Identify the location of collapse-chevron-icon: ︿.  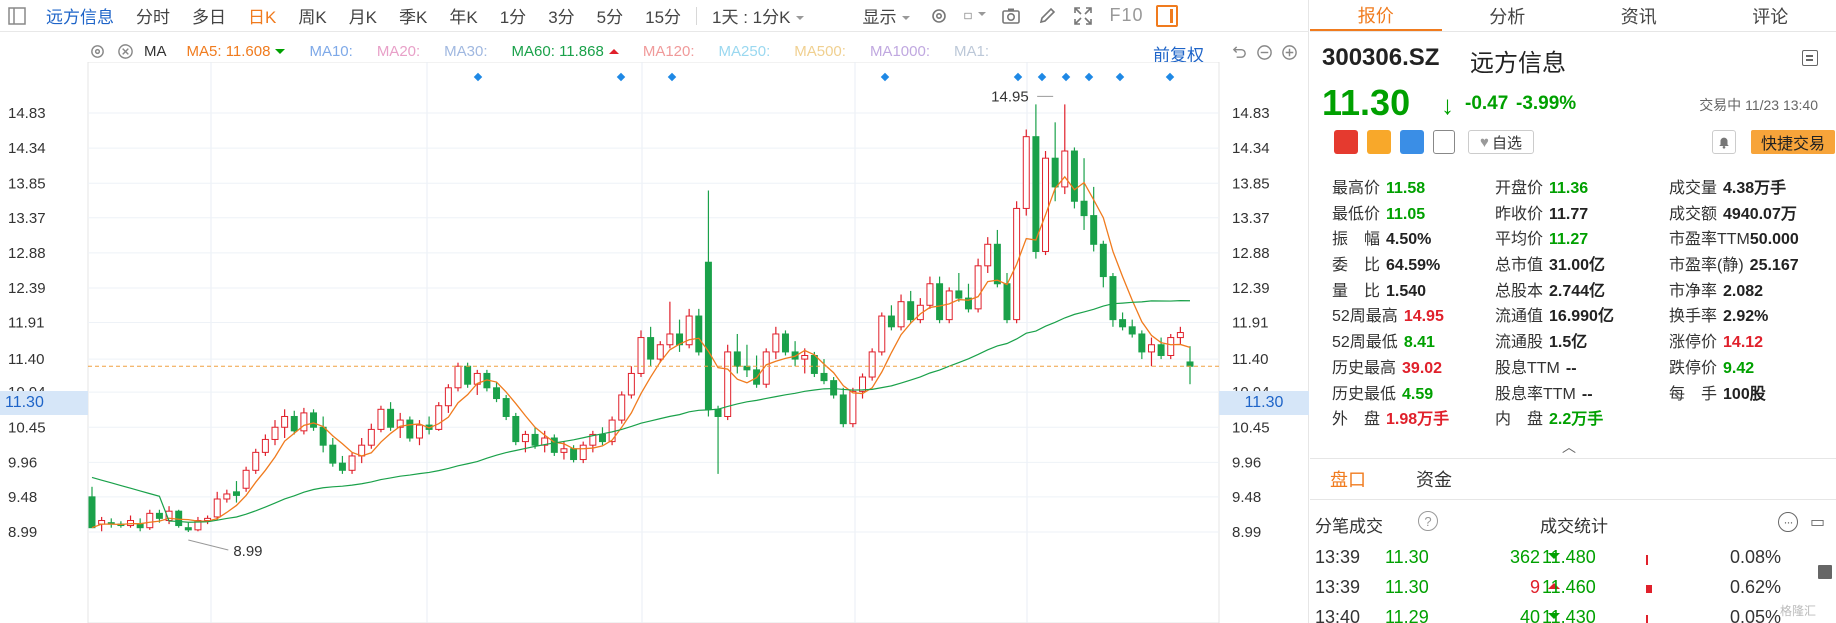
(1569, 447).